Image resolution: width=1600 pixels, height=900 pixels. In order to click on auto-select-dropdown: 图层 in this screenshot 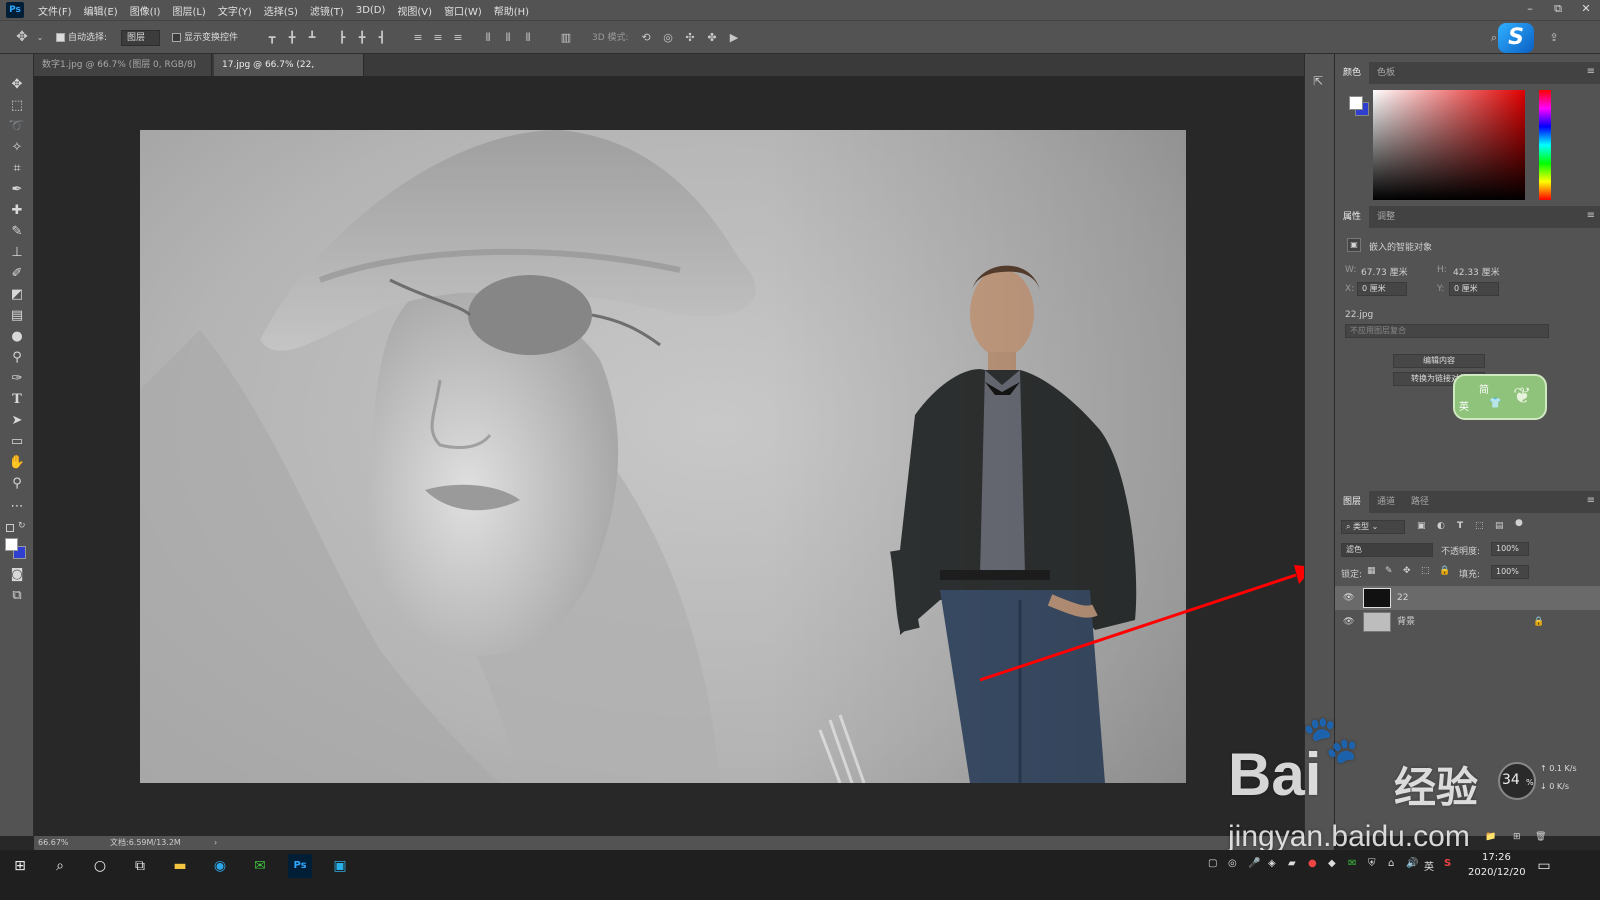, I will do `click(141, 38)`.